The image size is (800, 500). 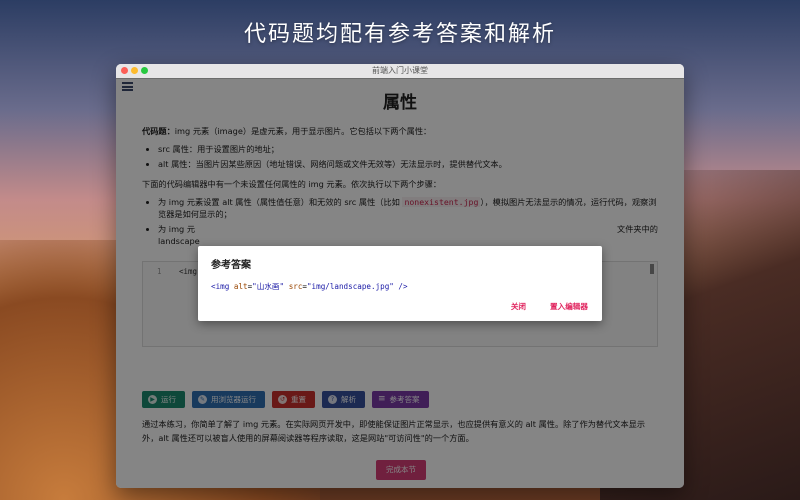 I want to click on marketing-headline: 代码题均配有参考答案和解析, so click(x=399, y=34).